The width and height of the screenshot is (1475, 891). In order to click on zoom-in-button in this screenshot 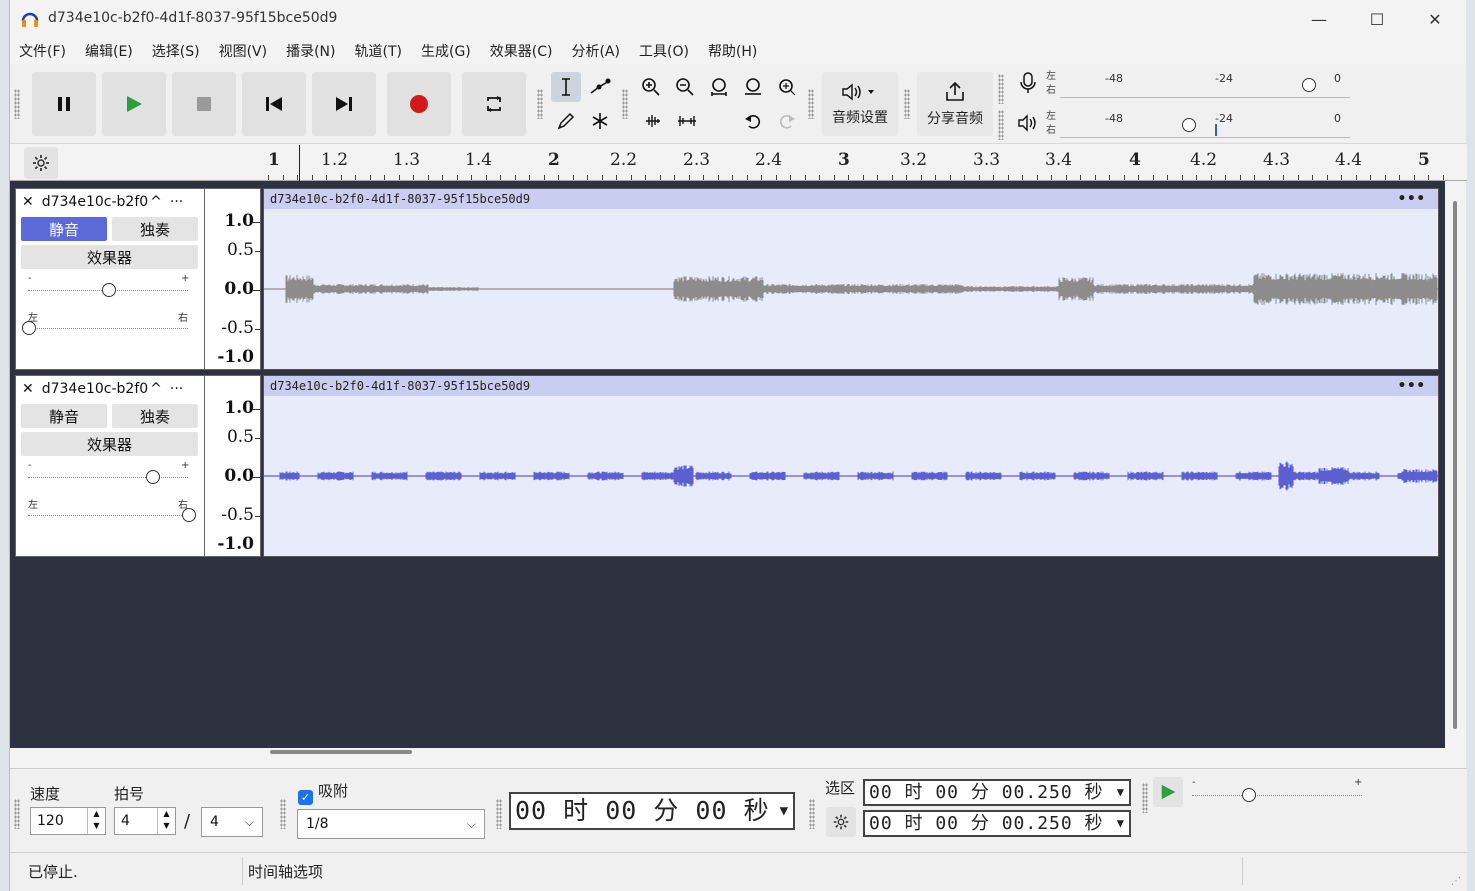, I will do `click(651, 87)`.